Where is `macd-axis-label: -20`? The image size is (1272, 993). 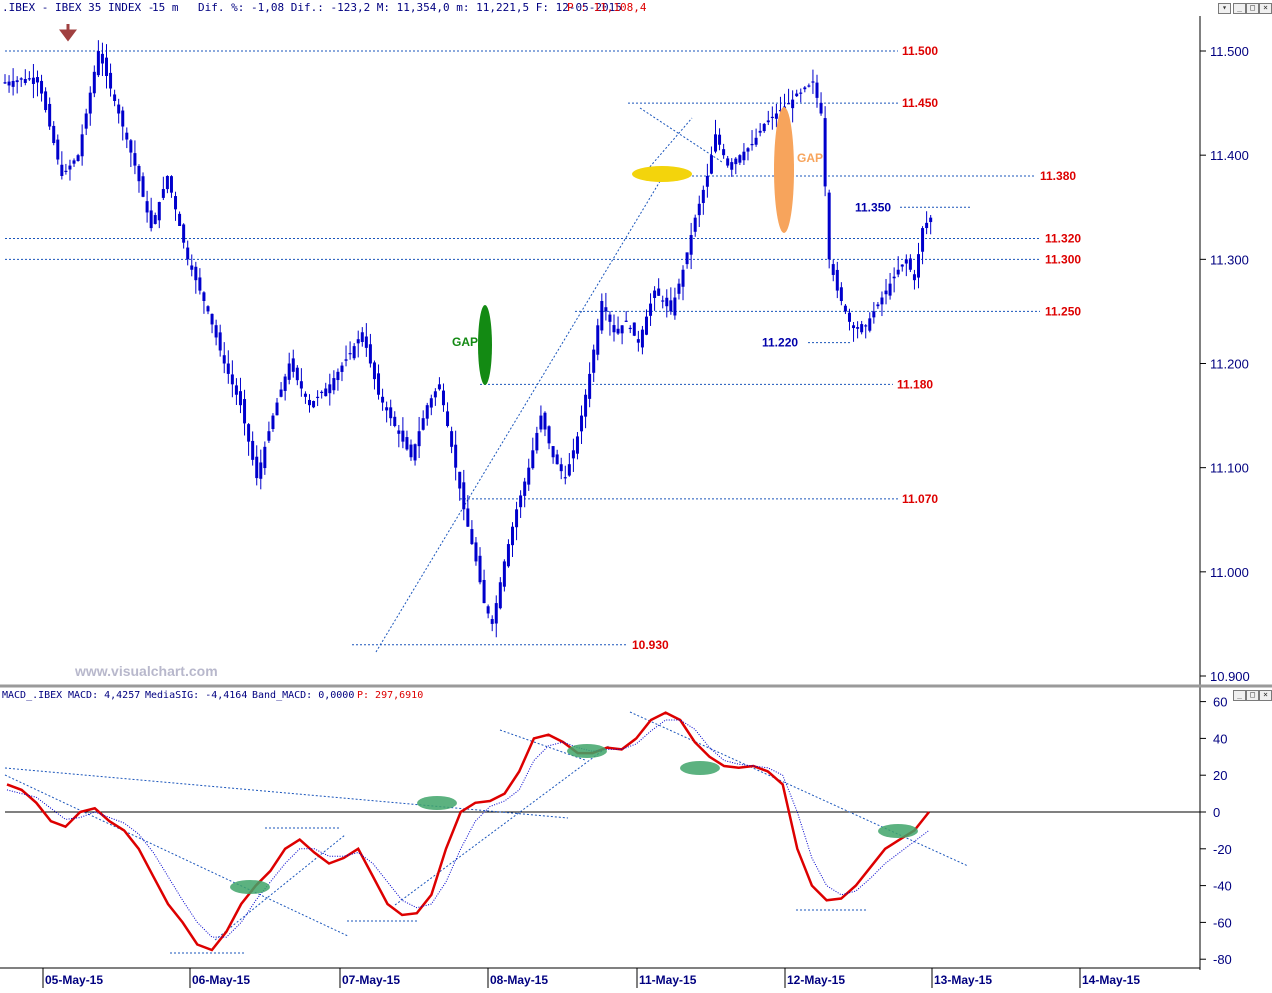
macd-axis-label: -20 is located at coordinates (1222, 849).